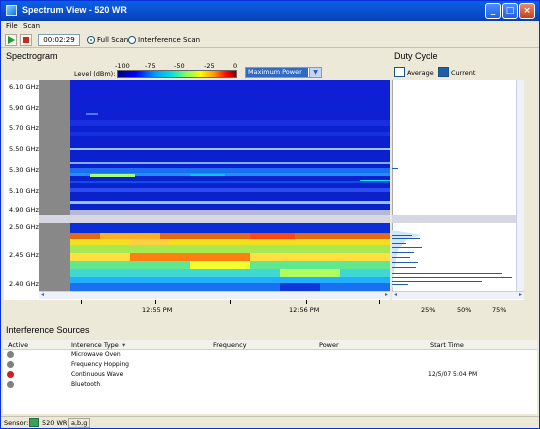  What do you see at coordinates (122, 66) in the screenshot?
I see `level-tick: -100` at bounding box center [122, 66].